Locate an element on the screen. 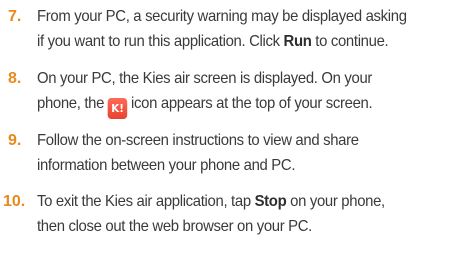  step-text-segment: information between your phone and PC. is located at coordinates (166, 165).